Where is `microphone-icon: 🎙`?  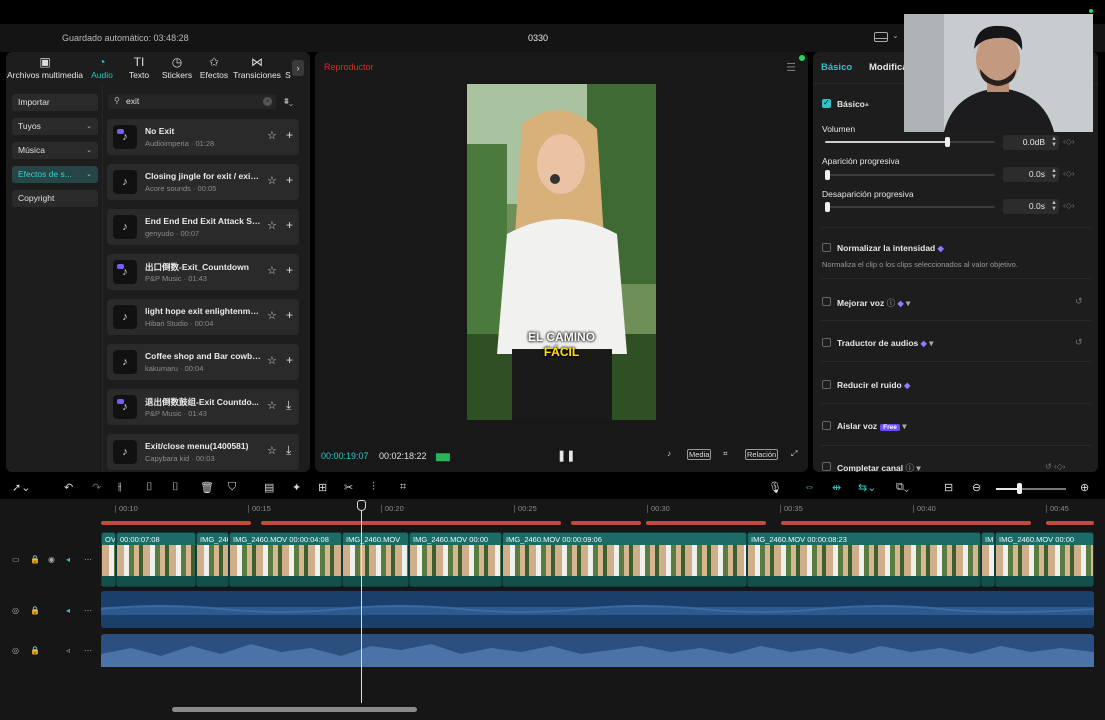
microphone-icon: 🎙 is located at coordinates (775, 487).